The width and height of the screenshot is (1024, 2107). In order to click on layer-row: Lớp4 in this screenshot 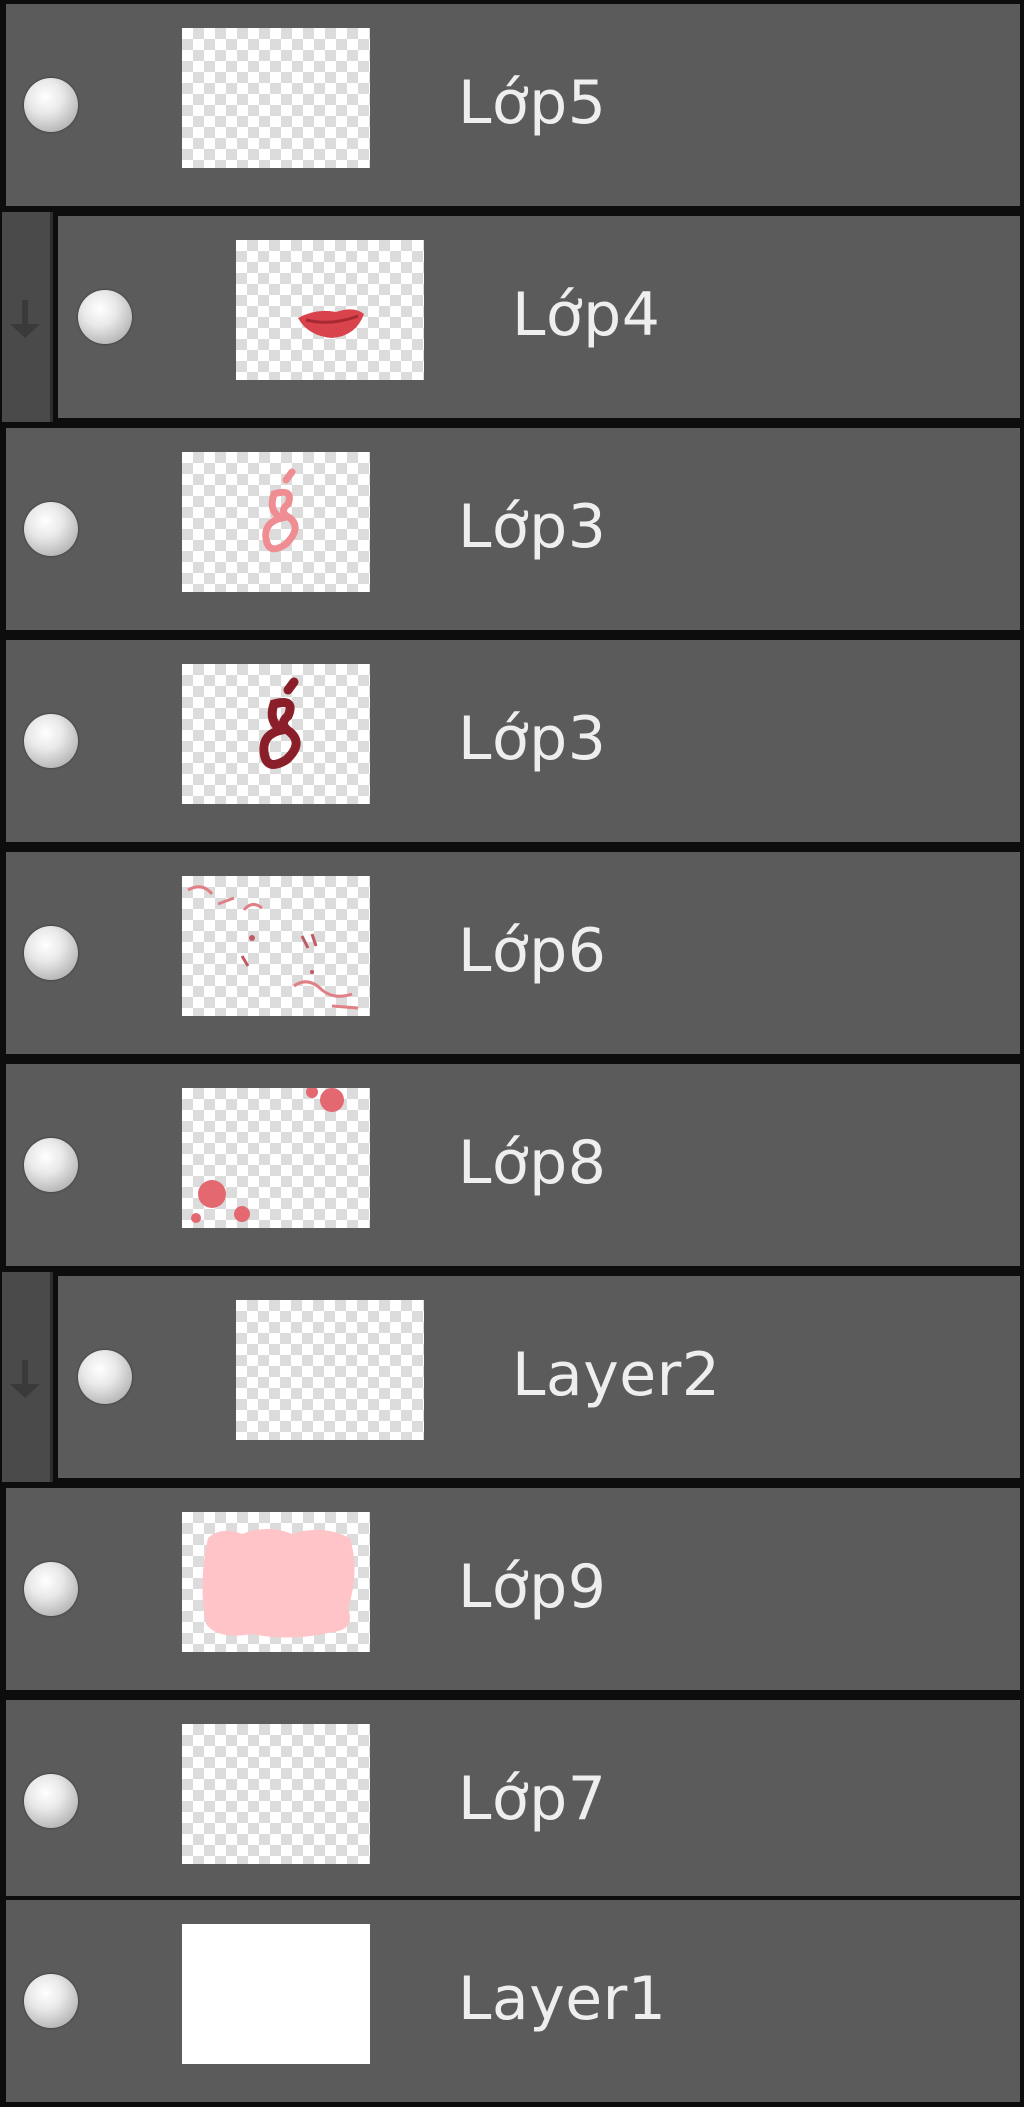, I will do `click(512, 317)`.